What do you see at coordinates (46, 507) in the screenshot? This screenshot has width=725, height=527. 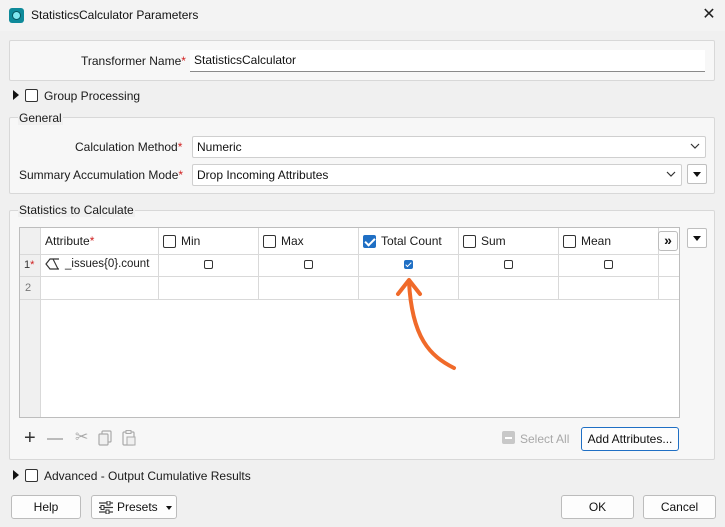 I see `help-button: Help` at bounding box center [46, 507].